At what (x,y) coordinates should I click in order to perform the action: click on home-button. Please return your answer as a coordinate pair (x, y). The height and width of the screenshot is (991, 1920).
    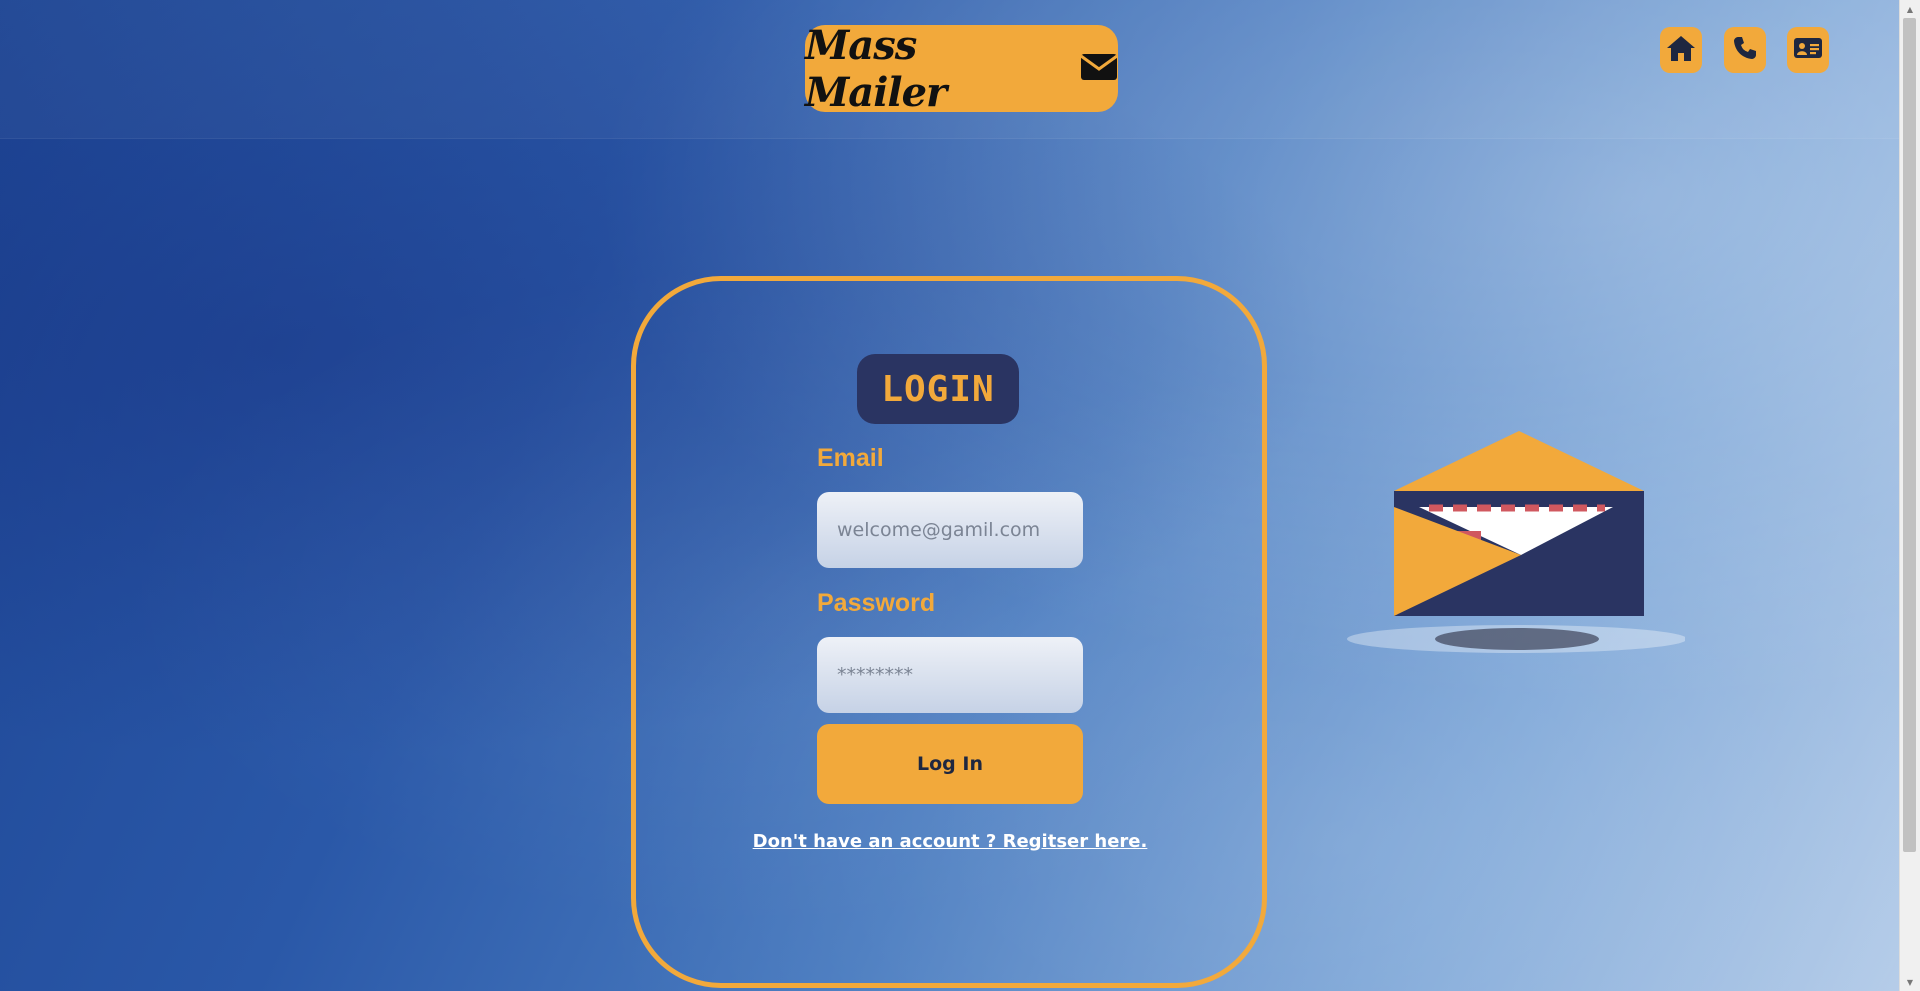
    Looking at the image, I should click on (1681, 50).